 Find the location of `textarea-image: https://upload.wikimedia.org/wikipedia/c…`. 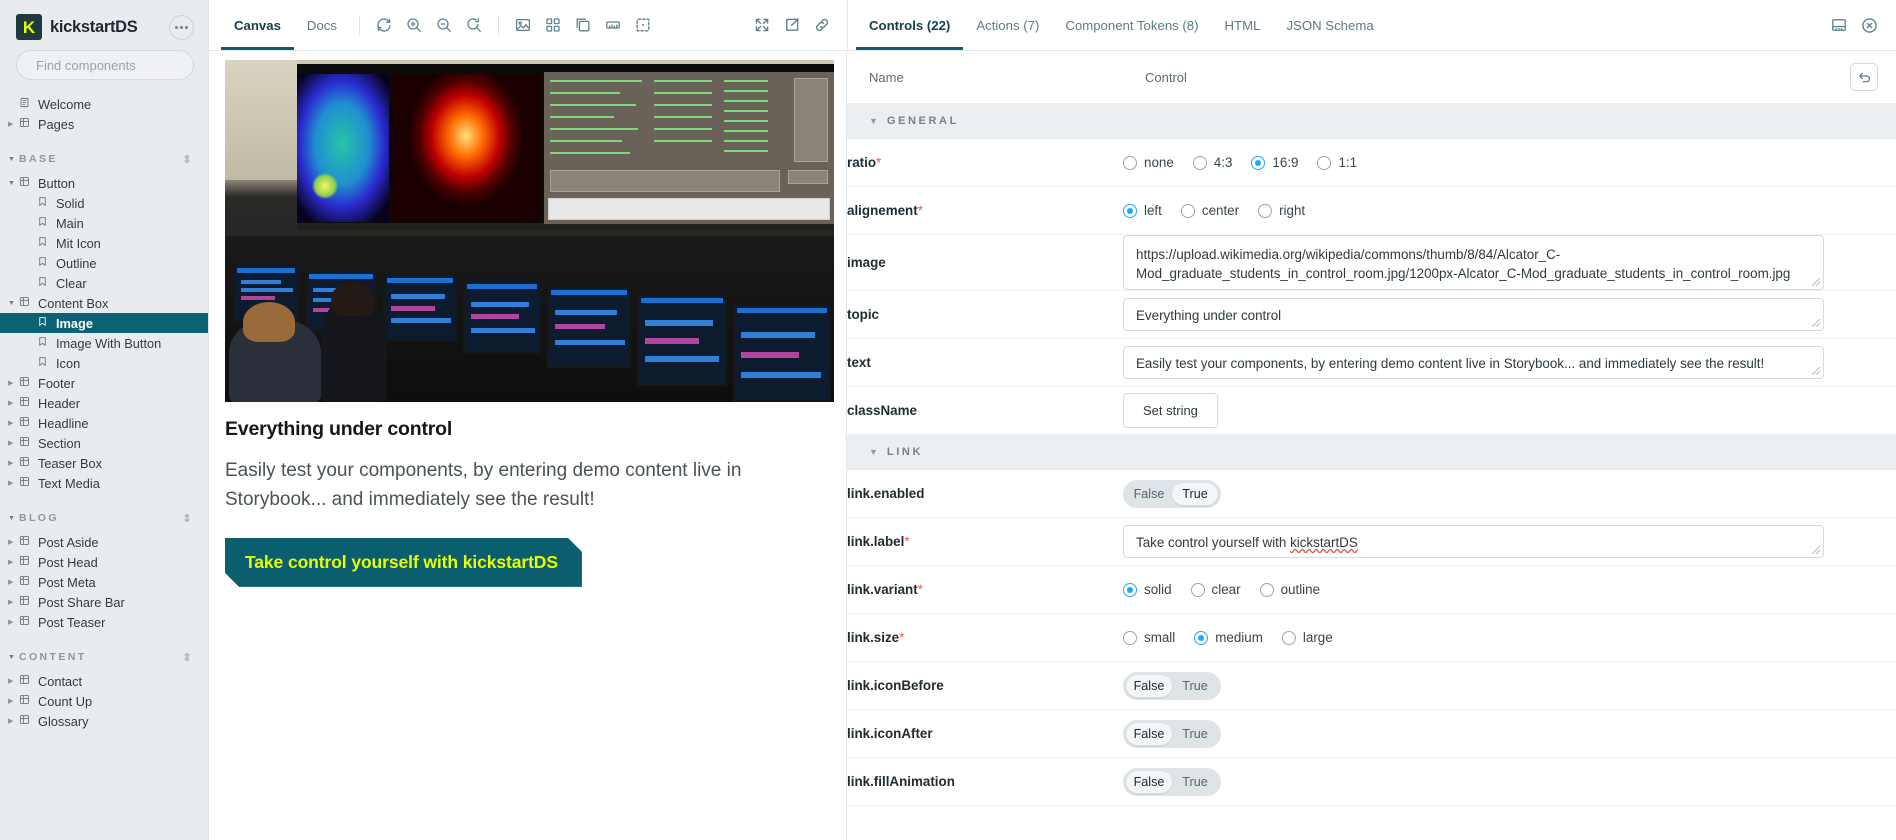

textarea-image: https://upload.wikimedia.org/wikipedia/c… is located at coordinates (1473, 262).